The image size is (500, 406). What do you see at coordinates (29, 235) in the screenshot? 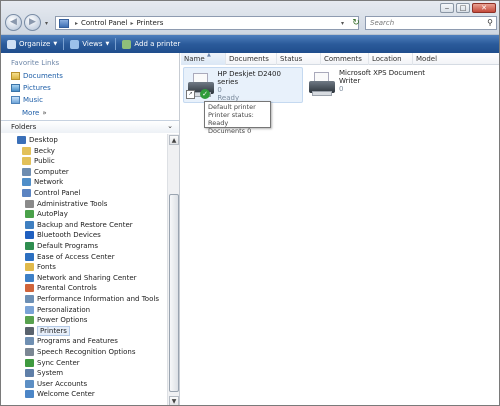
I see `bluetooth-icon` at bounding box center [29, 235].